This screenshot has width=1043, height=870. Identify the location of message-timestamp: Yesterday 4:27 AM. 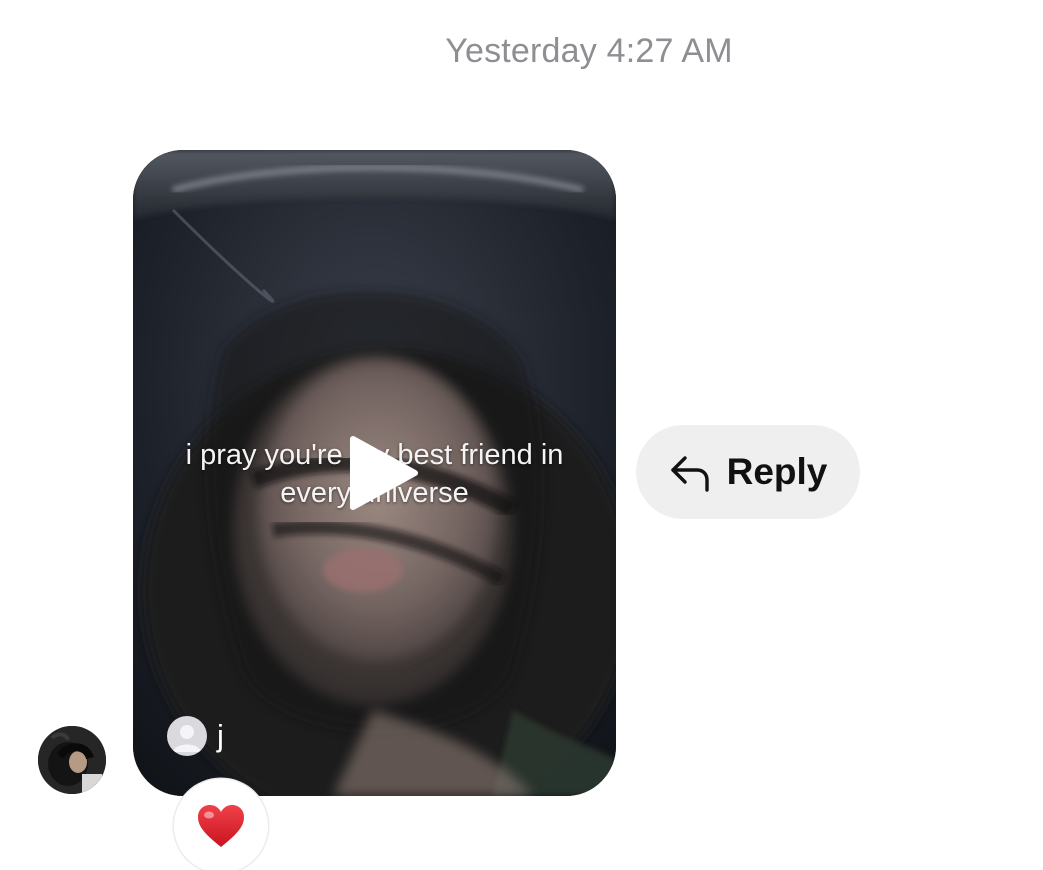
(589, 51).